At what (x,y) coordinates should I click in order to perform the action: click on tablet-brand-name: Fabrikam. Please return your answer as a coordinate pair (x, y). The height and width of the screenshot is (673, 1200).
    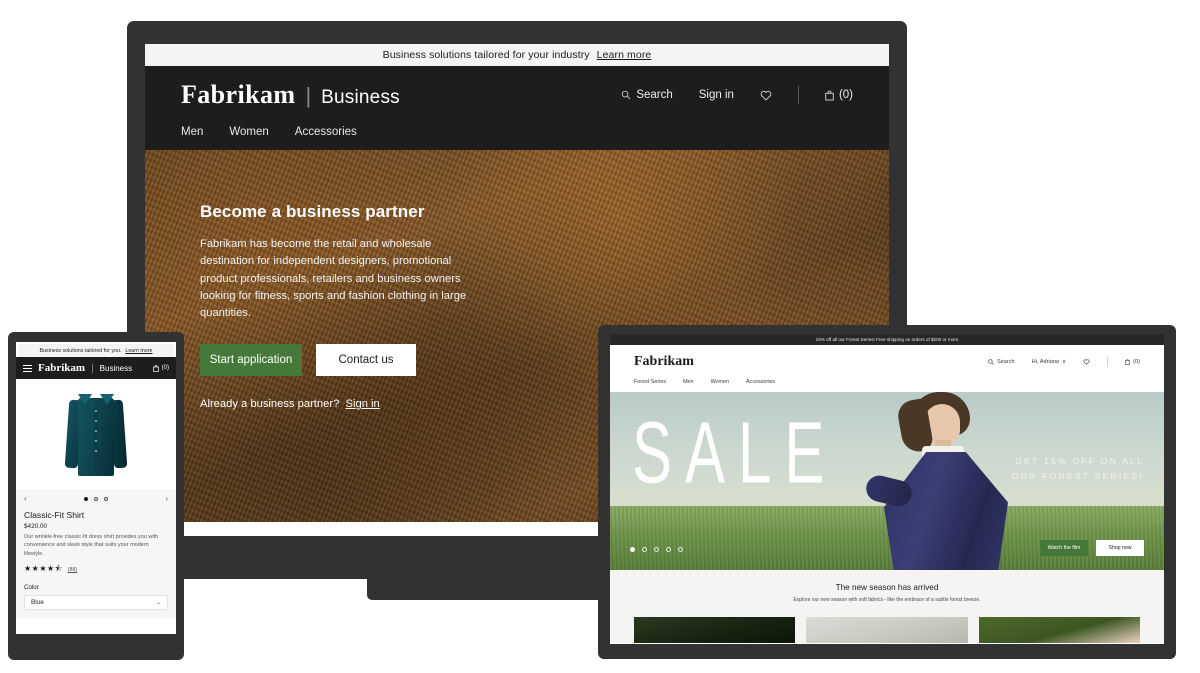
    Looking at the image, I should click on (664, 362).